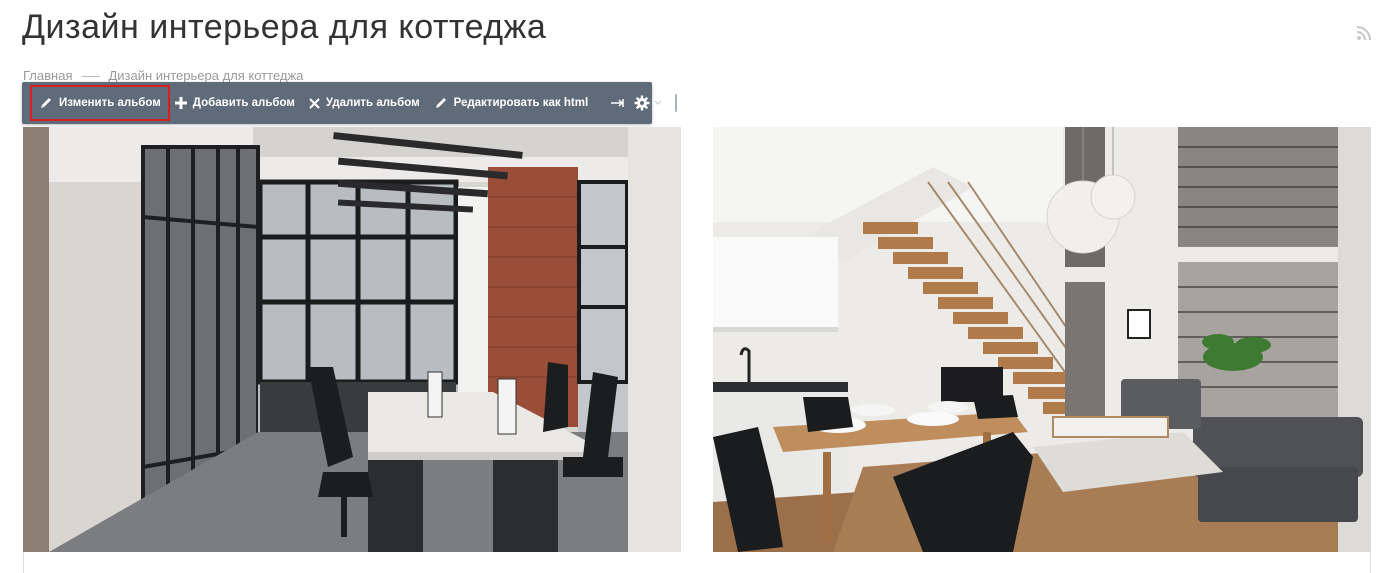 This screenshot has height=573, width=1399. Describe the element at coordinates (91, 77) in the screenshot. I see `breadcrumb-separator` at that location.